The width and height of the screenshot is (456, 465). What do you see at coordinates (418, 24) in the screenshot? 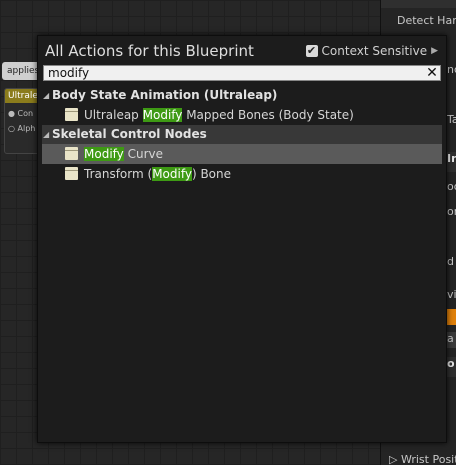
I see `details-row-detect-hand: Detect Hand` at bounding box center [418, 24].